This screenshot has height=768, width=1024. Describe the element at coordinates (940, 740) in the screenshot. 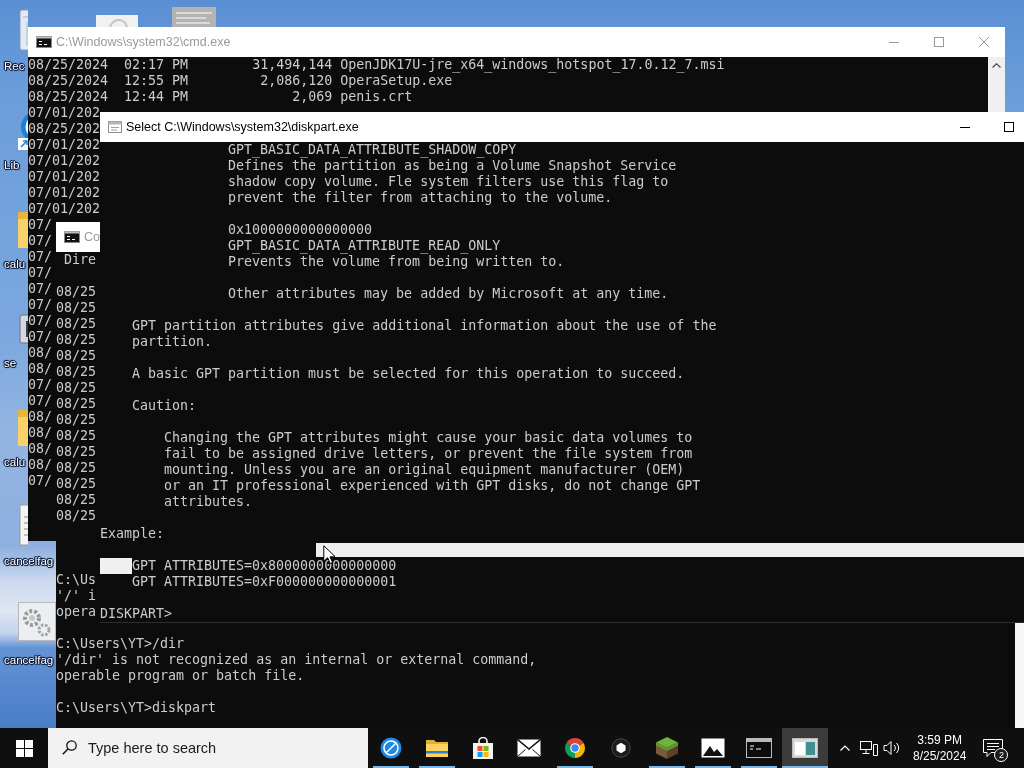

I see `clock-time: 3:59 PM` at that location.